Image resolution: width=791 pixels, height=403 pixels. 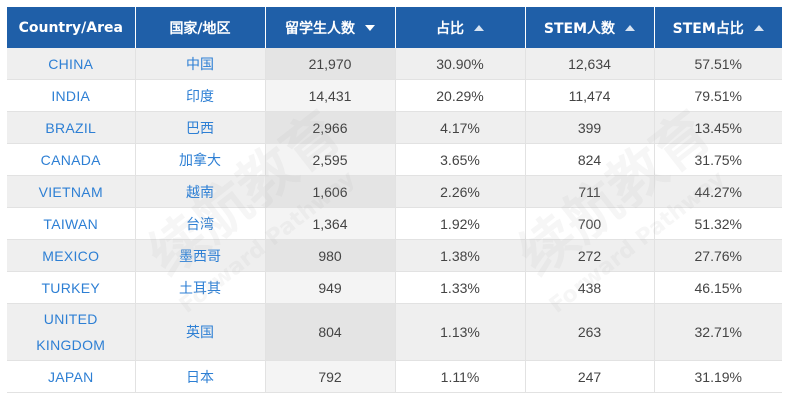 I want to click on cell-cn: 英国, so click(x=200, y=332).